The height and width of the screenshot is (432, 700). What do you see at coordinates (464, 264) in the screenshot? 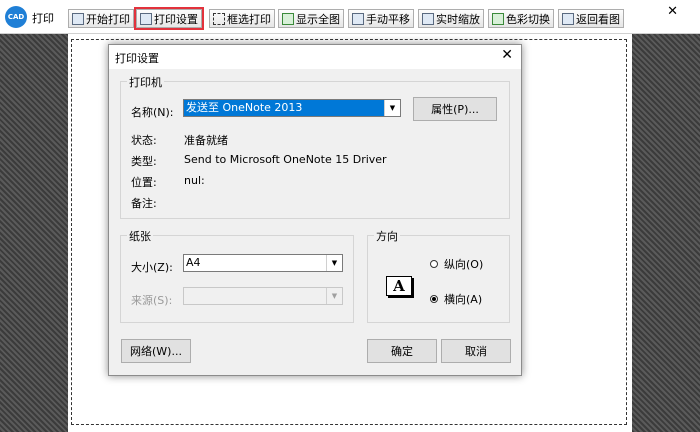
I see `portrait-label: 纵向(O)` at bounding box center [464, 264].